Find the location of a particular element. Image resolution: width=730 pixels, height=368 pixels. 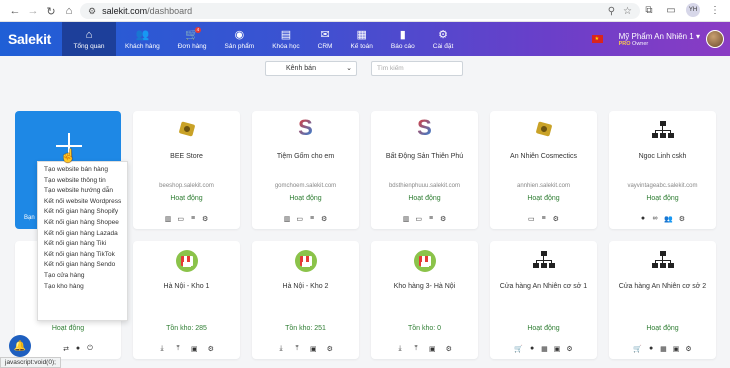

browser-menu-icon: ⋮ is located at coordinates (715, 10).